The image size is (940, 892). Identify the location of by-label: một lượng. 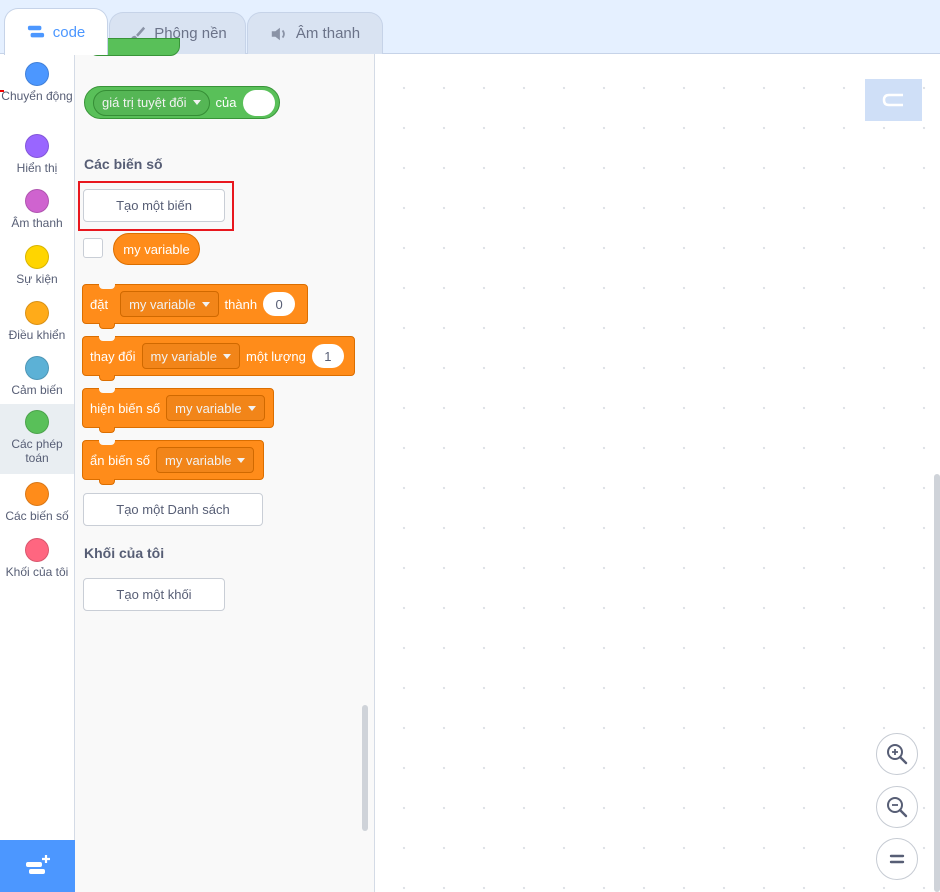
(276, 356).